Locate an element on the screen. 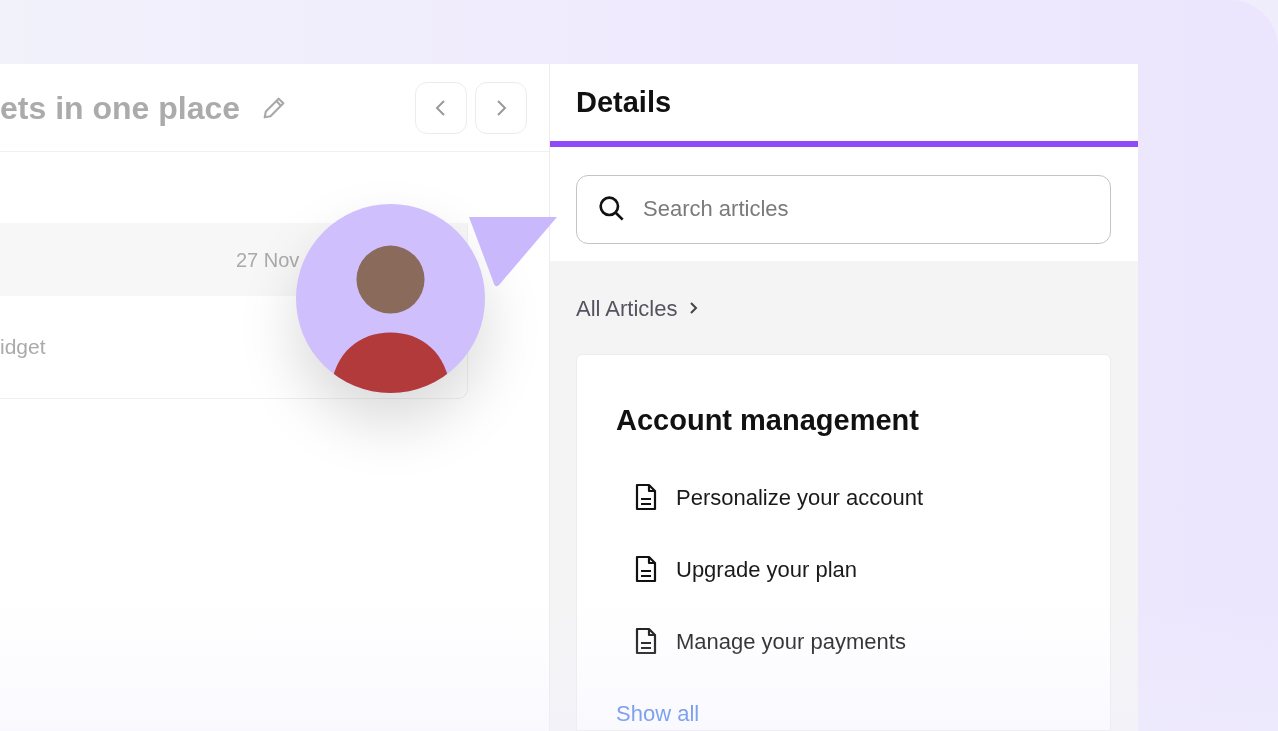 This screenshot has height=731, width=1278. date-text: 27 Nov is located at coordinates (268, 260).